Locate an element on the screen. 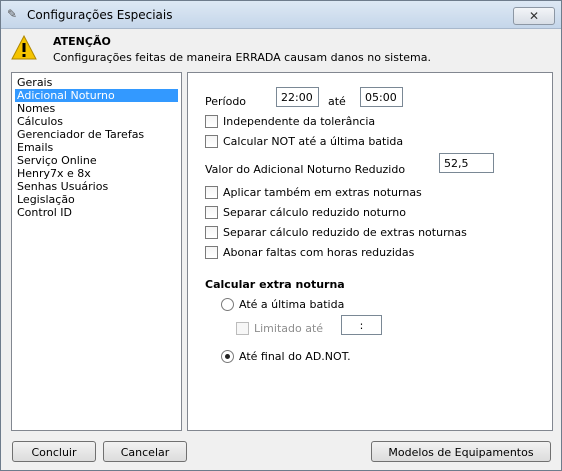 Image resolution: width=562 pixels, height=471 pixels. list-item-emails: Emails is located at coordinates (96, 147).